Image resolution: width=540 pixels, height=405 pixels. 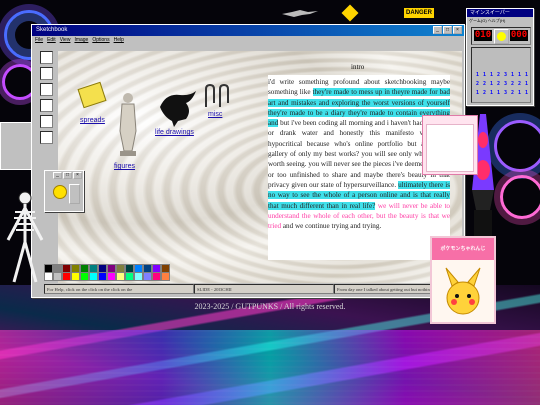 I want to click on pink-window-content, so click(x=450, y=148).